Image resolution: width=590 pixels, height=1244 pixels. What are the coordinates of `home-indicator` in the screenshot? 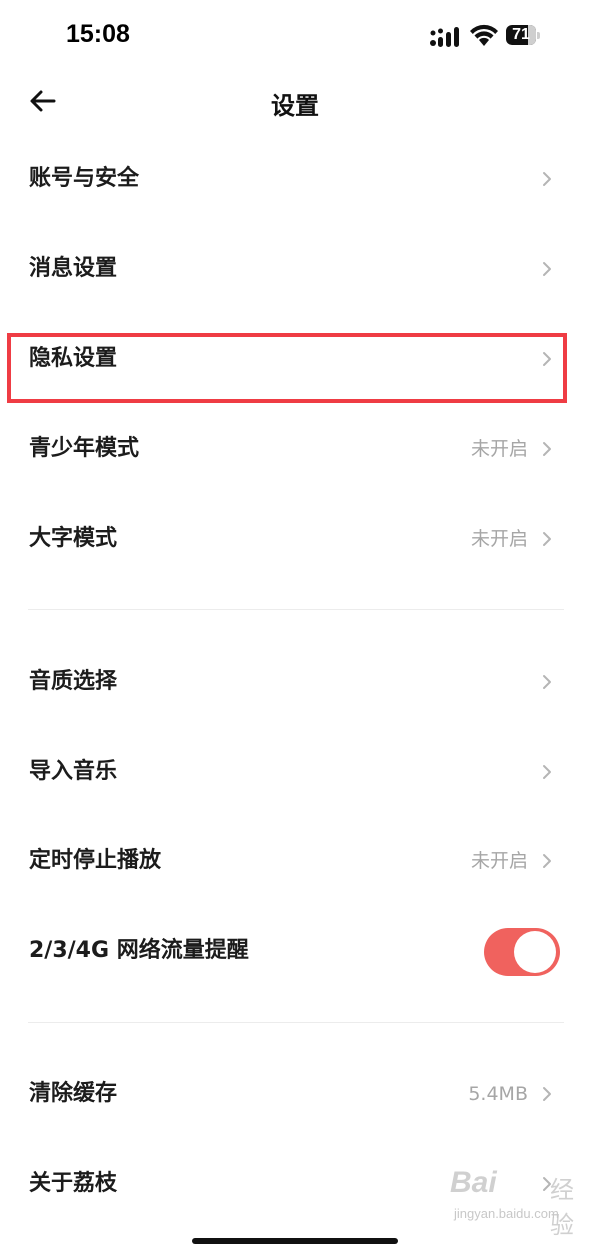 It's located at (295, 1241).